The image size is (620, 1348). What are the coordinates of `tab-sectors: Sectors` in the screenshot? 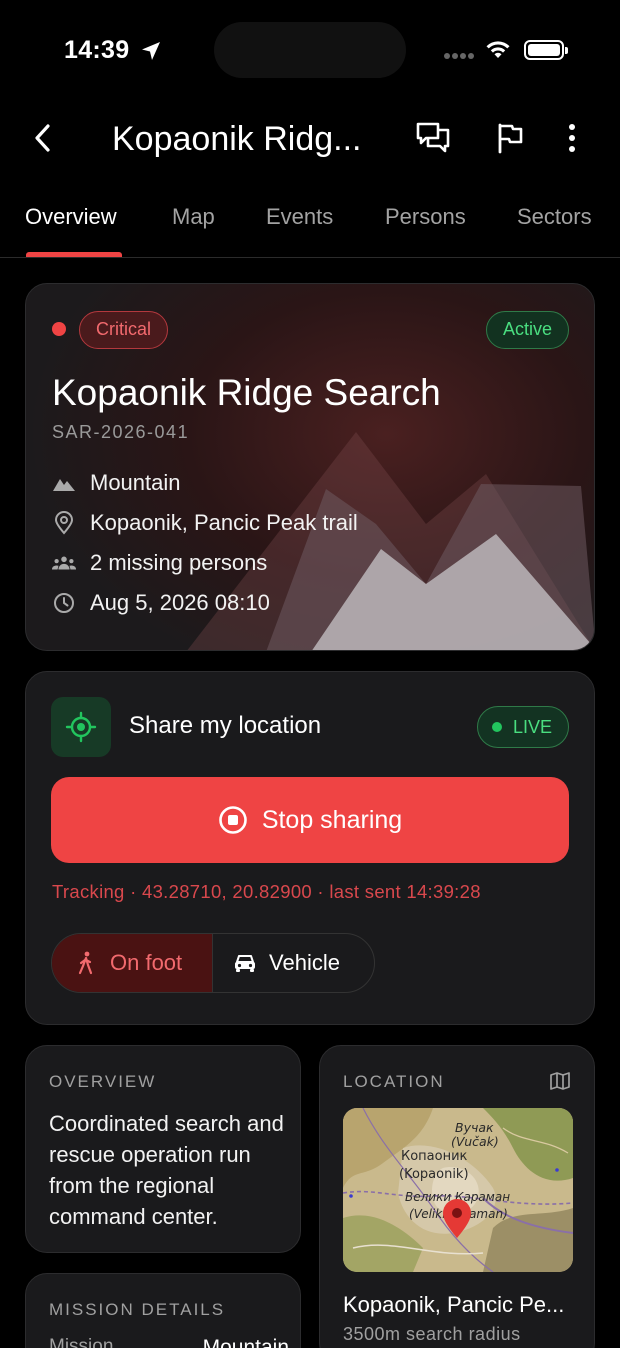 It's located at (554, 217).